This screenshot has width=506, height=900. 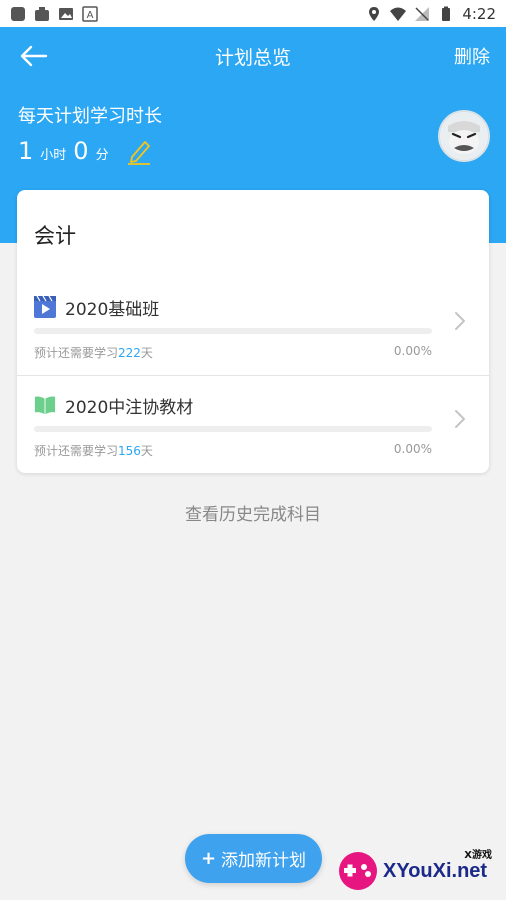 What do you see at coordinates (102, 155) in the screenshot?
I see `minutes-unit: 分` at bounding box center [102, 155].